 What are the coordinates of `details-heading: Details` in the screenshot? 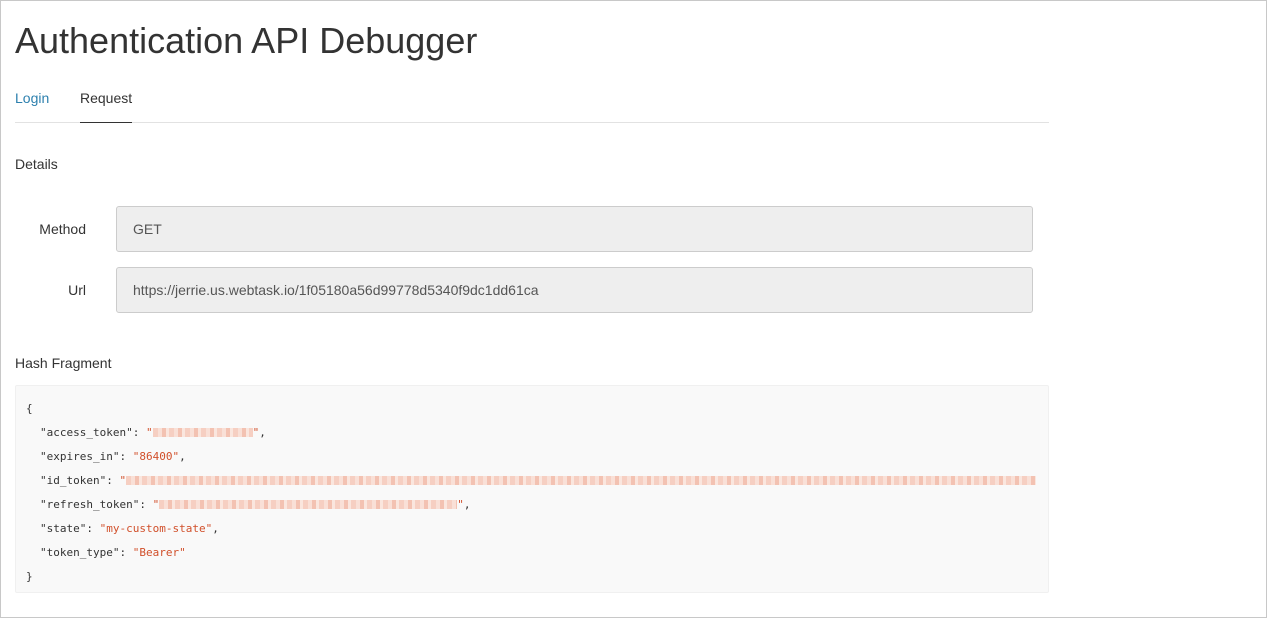 It's located at (36, 164).